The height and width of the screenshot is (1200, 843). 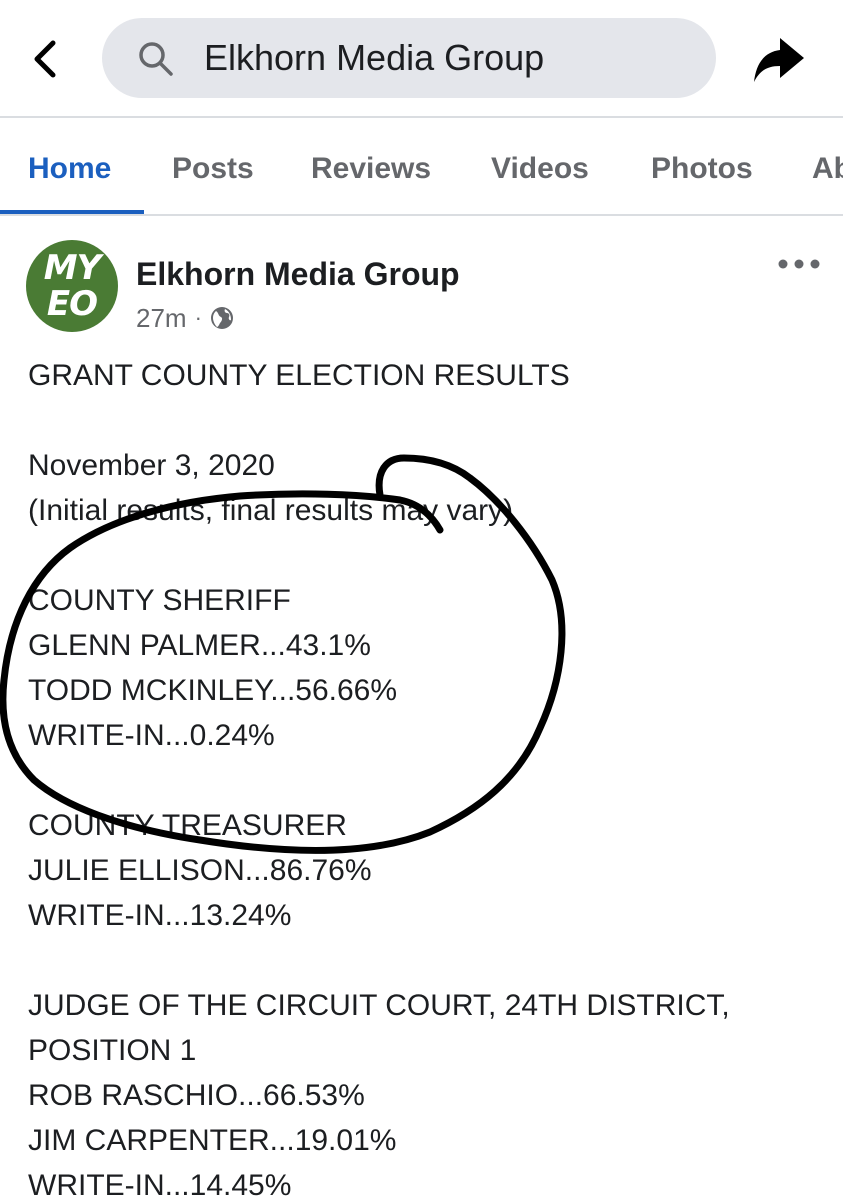 I want to click on tab-videos: Videos, so click(x=540, y=169).